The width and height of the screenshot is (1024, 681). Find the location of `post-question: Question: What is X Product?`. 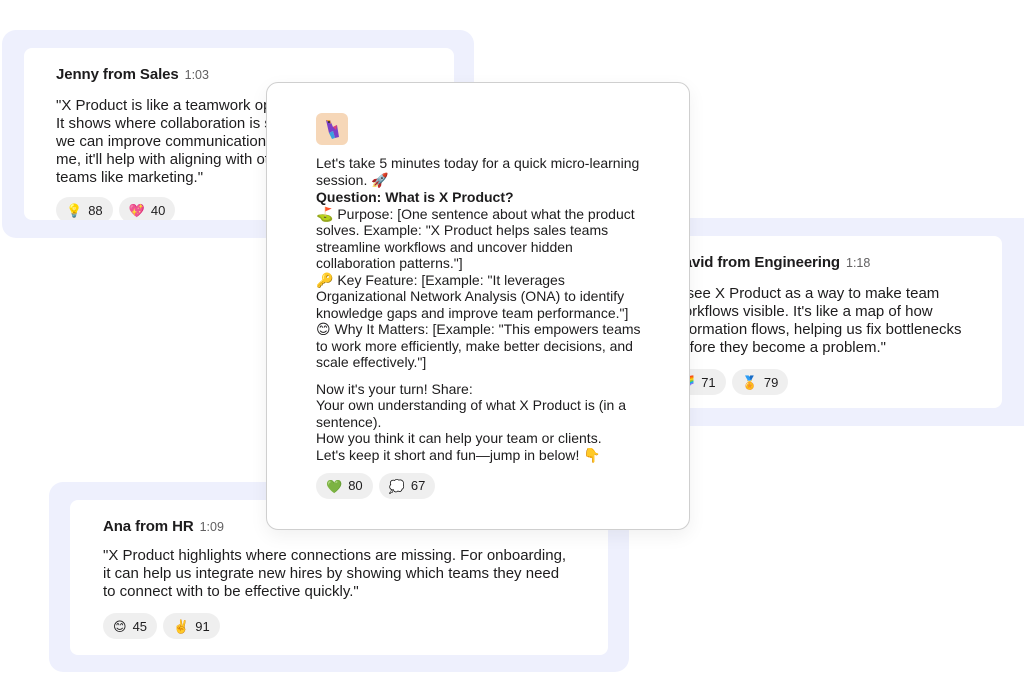

post-question: Question: What is X Product? is located at coordinates (415, 197).